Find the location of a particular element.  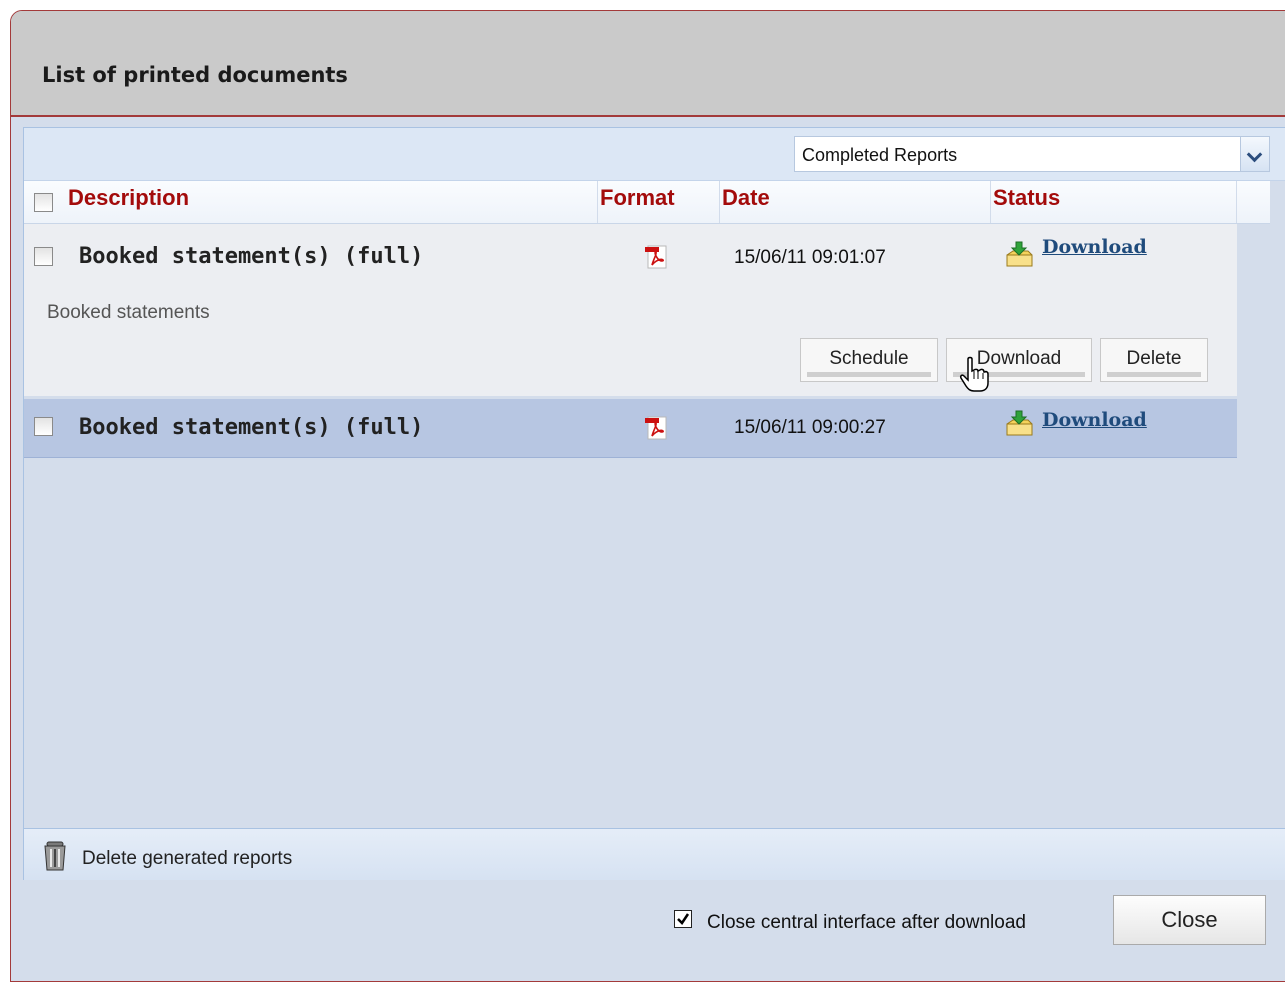

close-after-download-checkbox is located at coordinates (683, 919).